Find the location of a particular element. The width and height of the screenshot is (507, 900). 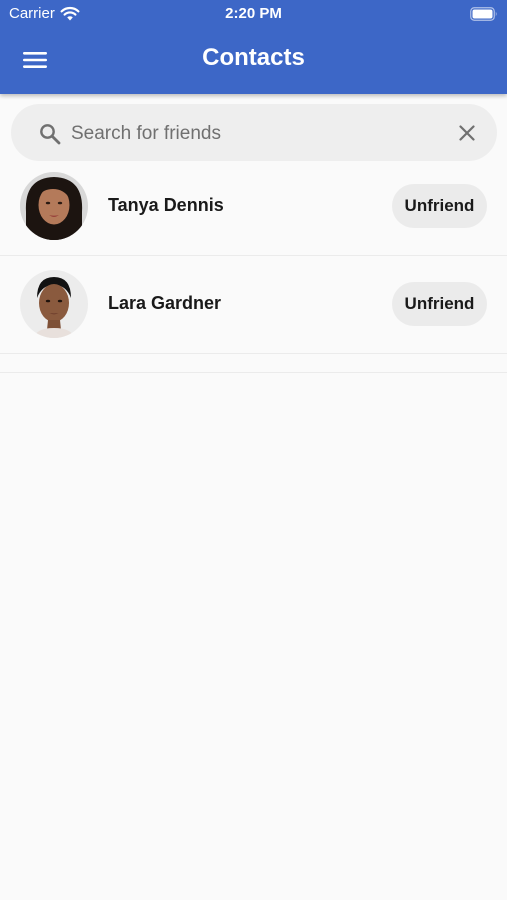

contact-name: Tanya Dennis is located at coordinates (166, 205).